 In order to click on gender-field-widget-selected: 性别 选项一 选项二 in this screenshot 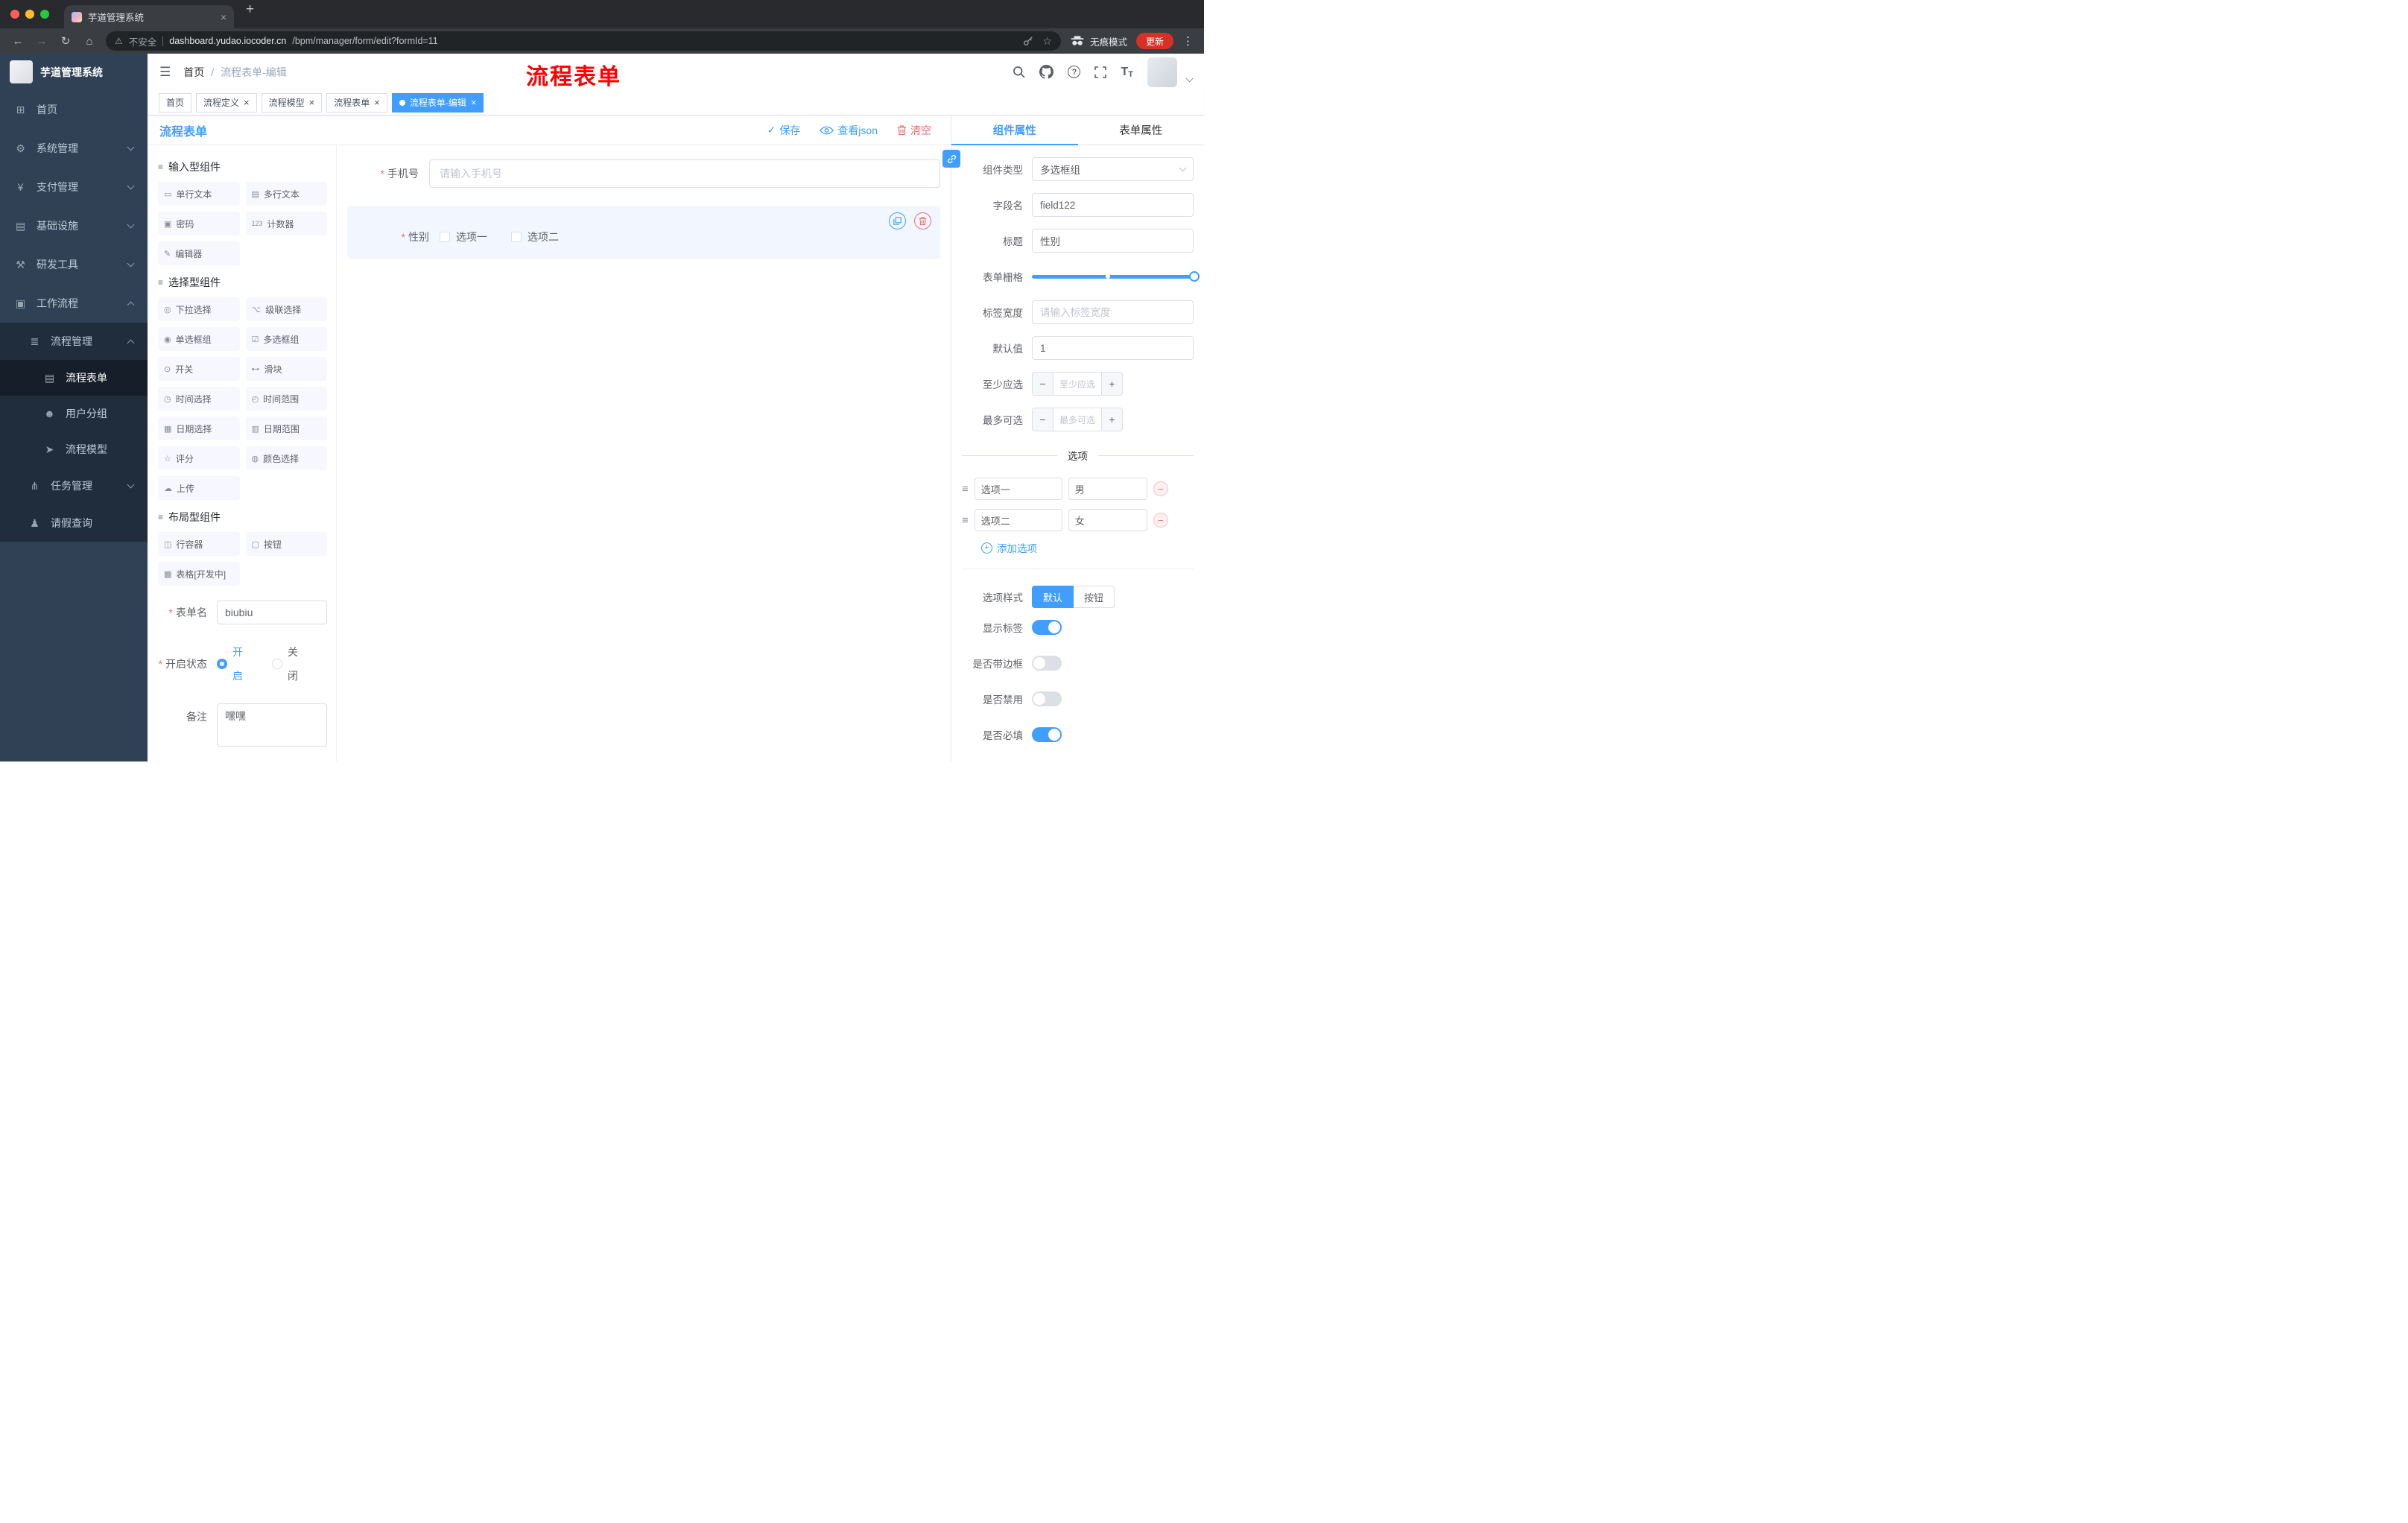, I will do `click(643, 233)`.